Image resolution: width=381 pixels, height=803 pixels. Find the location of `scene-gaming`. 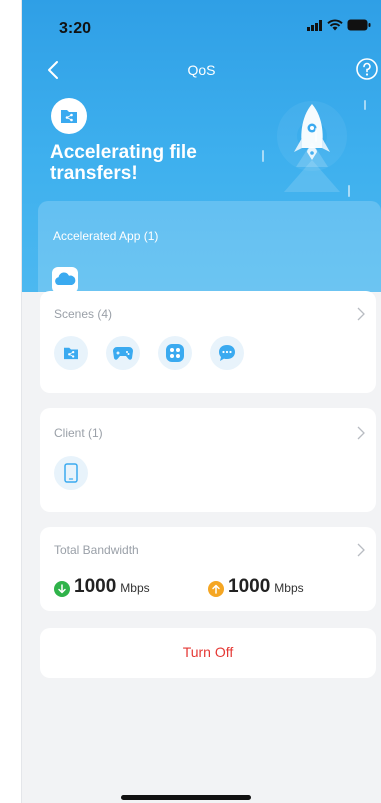

scene-gaming is located at coordinates (123, 353).